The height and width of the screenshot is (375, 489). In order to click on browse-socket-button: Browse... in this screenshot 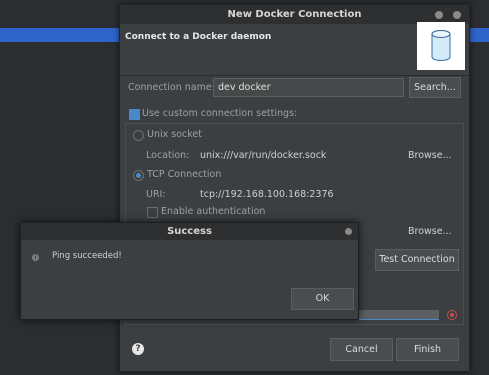, I will do `click(430, 155)`.